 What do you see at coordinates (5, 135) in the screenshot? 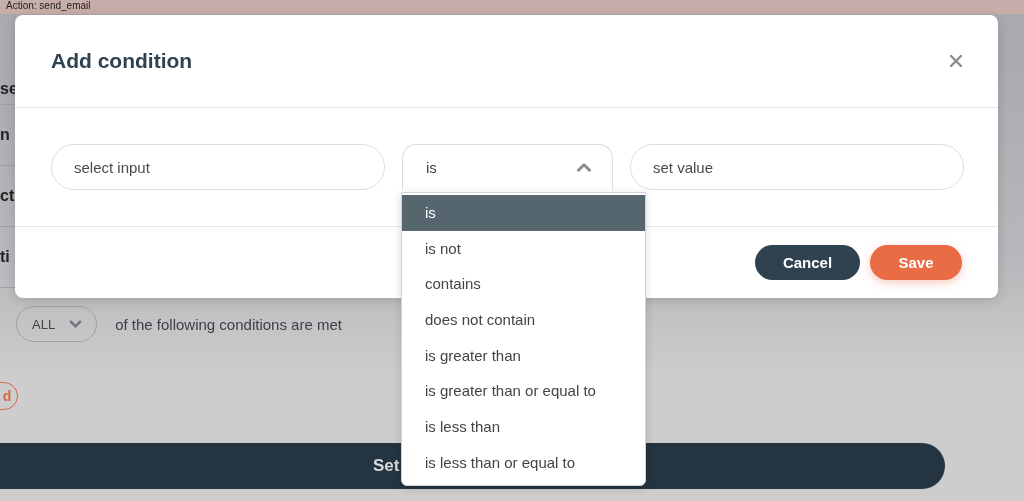
I see `section-label: n` at bounding box center [5, 135].